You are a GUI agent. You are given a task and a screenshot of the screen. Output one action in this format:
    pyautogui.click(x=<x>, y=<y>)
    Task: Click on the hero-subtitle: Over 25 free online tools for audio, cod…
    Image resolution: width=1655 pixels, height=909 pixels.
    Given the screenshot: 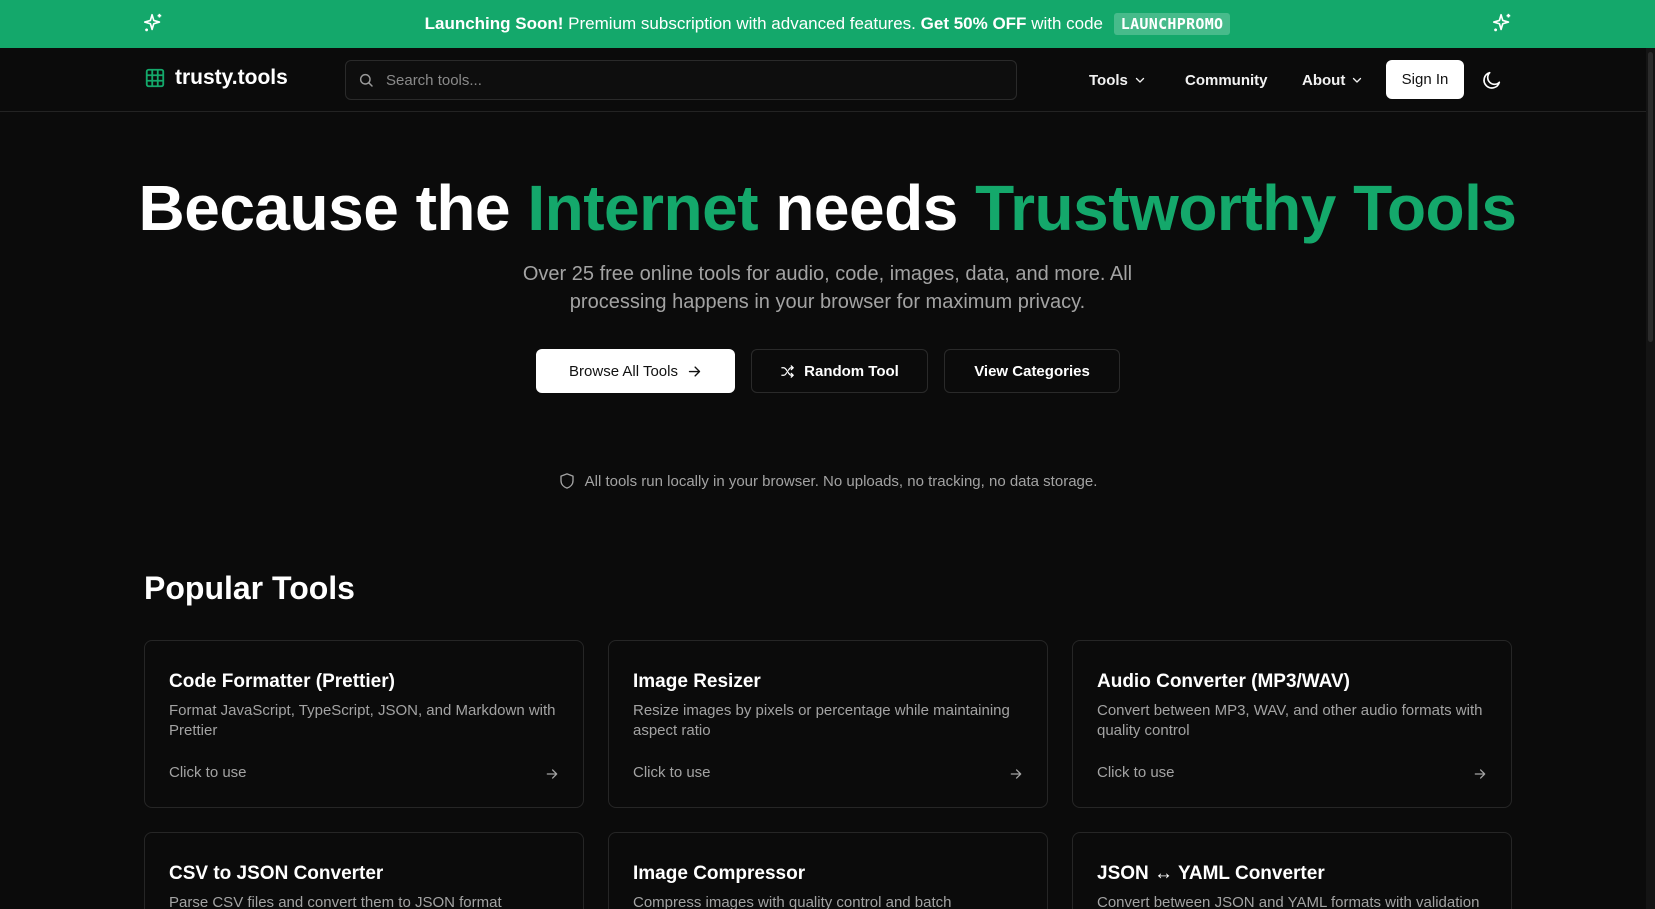 What is the action you would take?
    pyautogui.click(x=827, y=288)
    